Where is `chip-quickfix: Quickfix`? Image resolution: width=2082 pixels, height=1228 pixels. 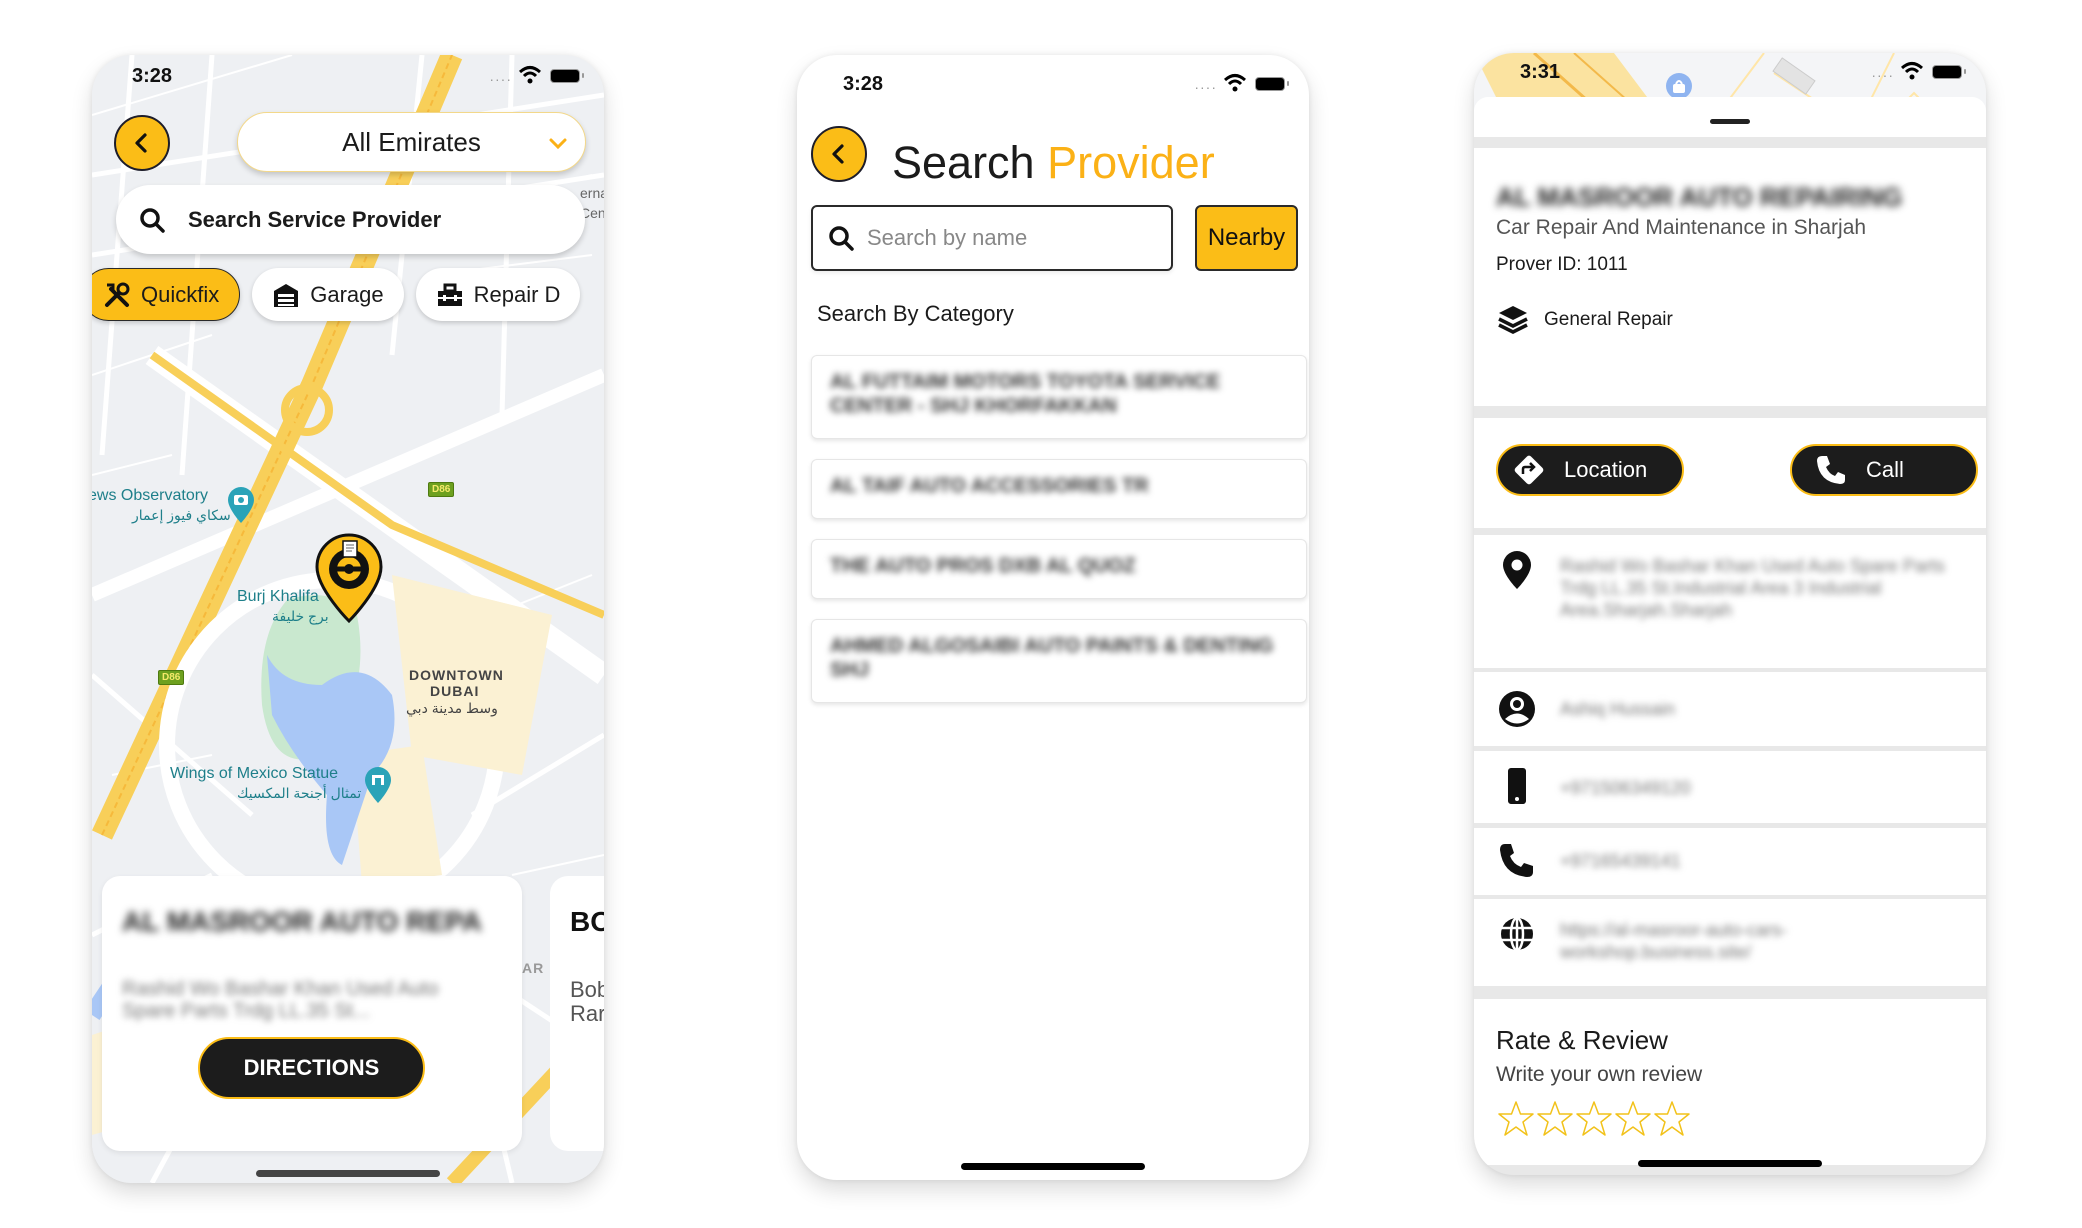
chip-quickfix: Quickfix is located at coordinates (166, 294).